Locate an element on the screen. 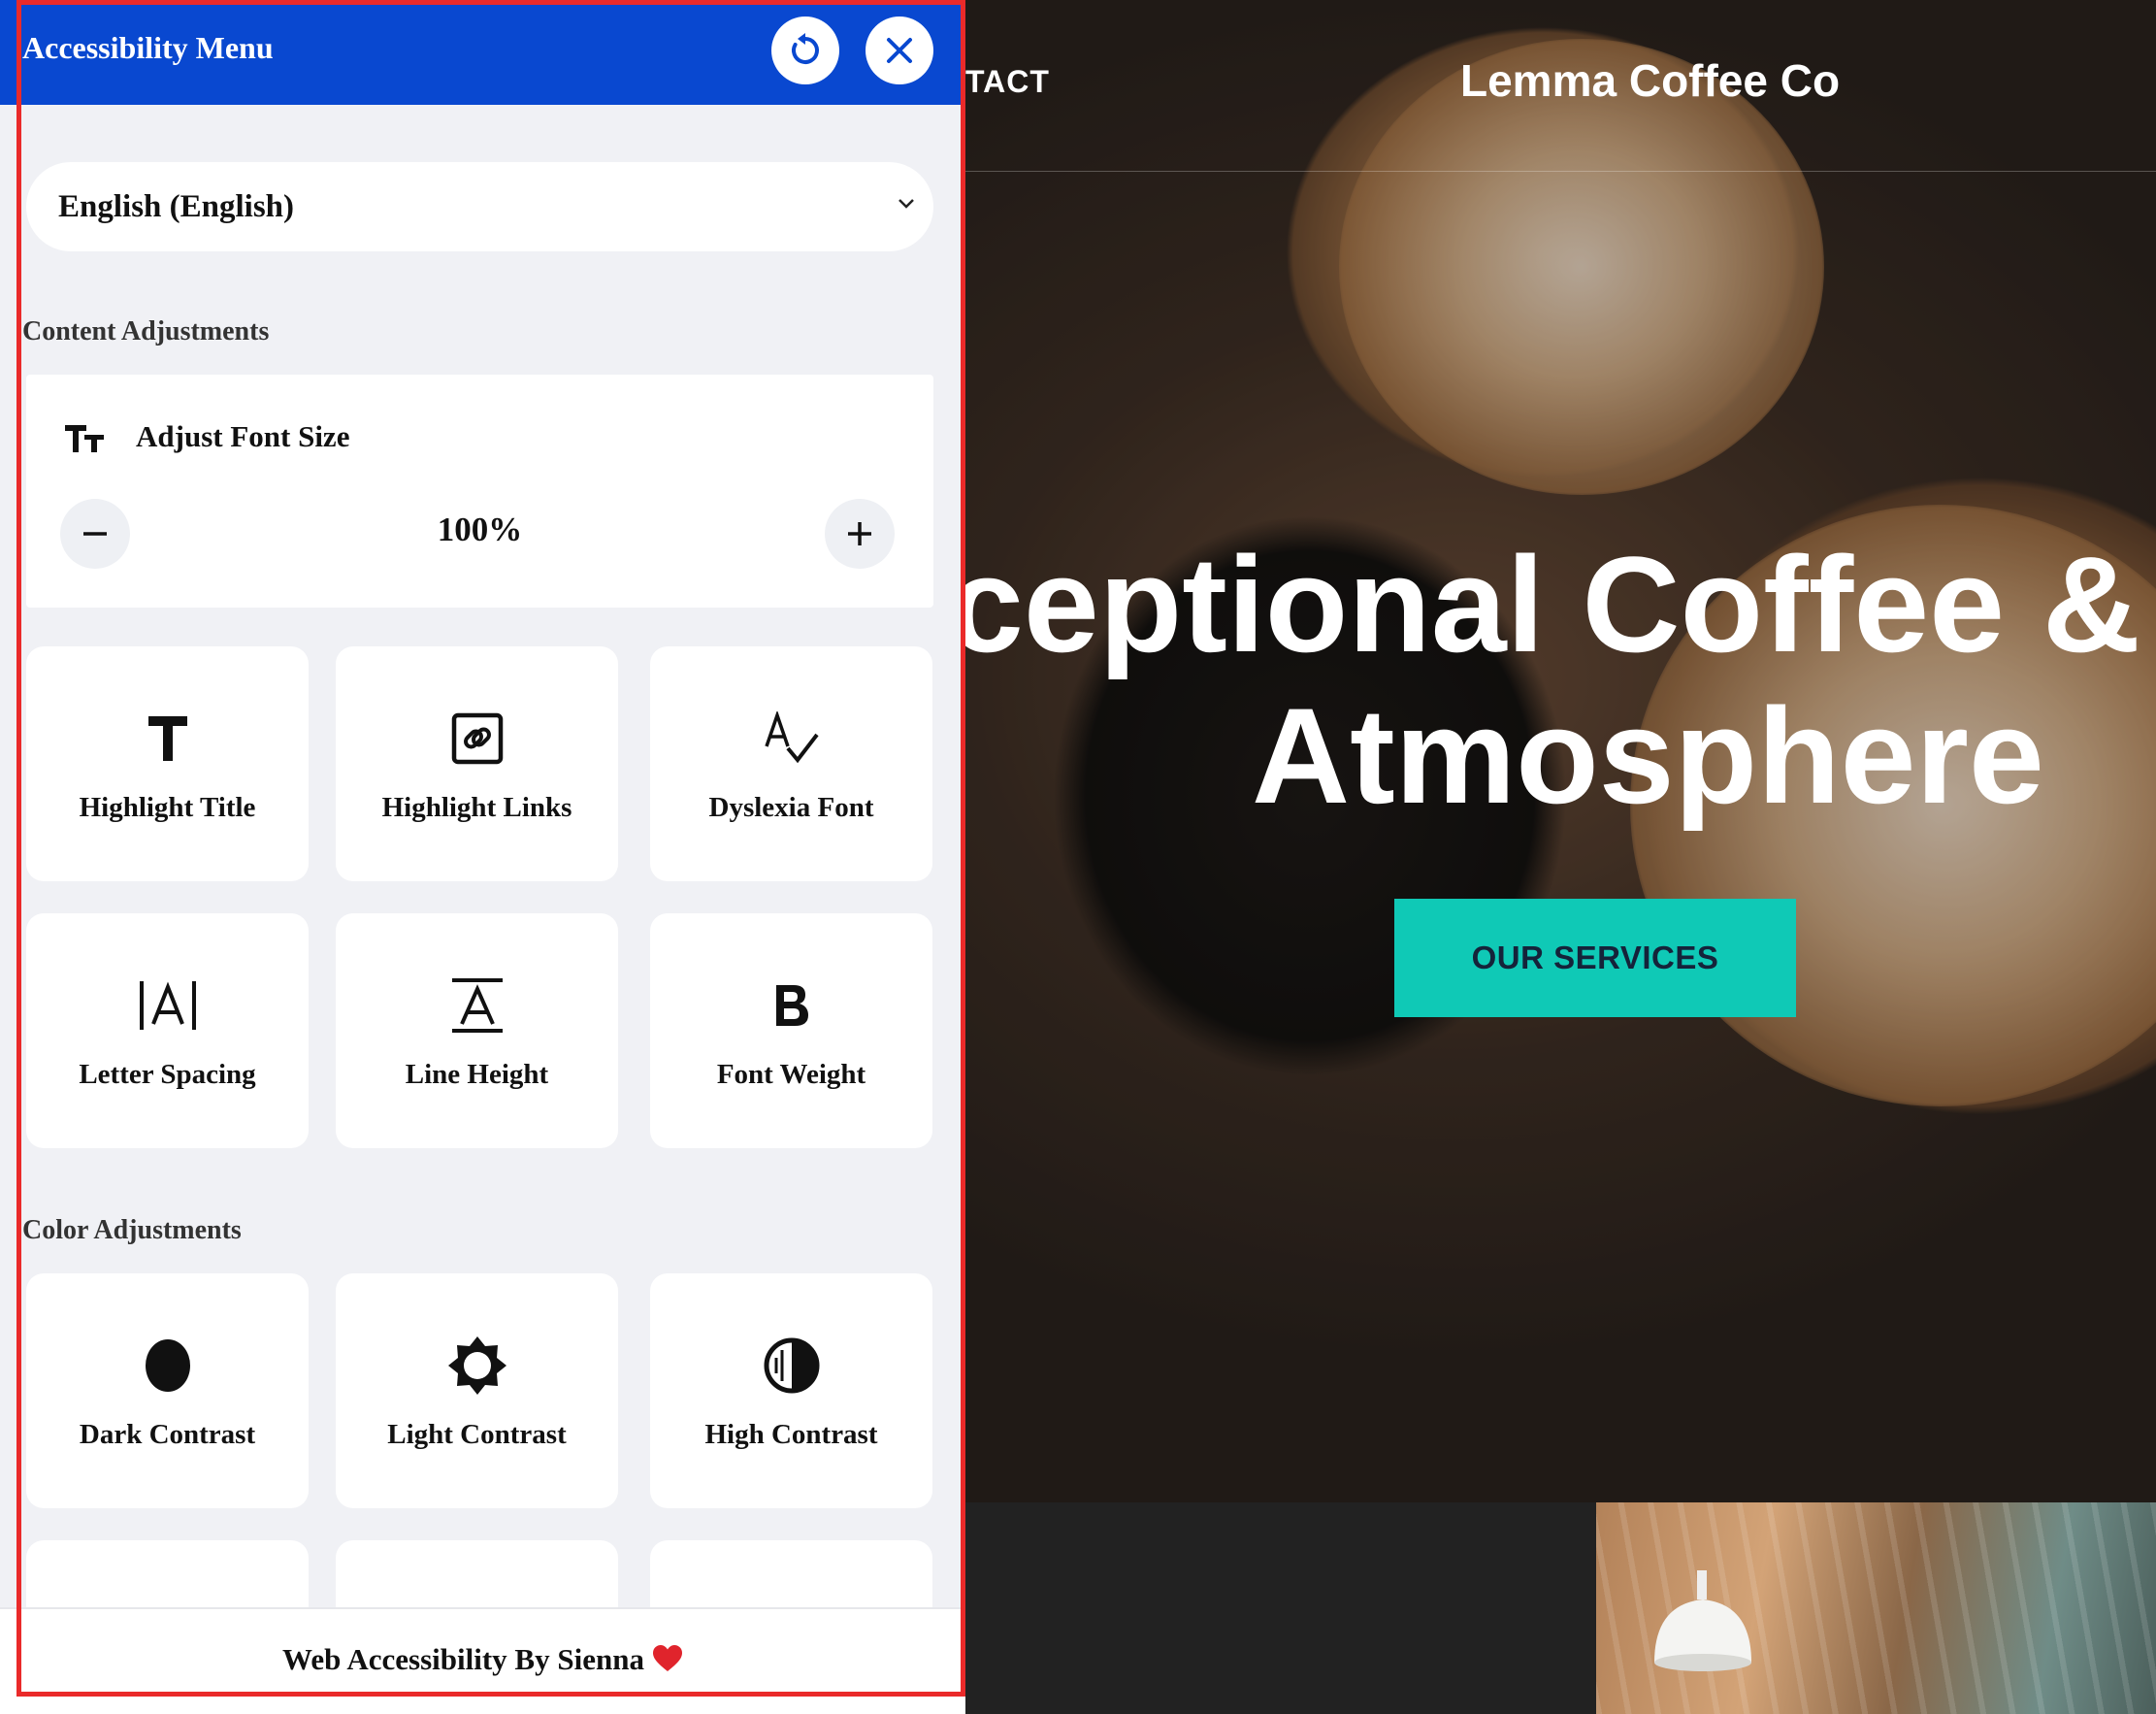  hero-heading-line-1: ceptional Coffee & Inv is located at coordinates (1560, 604).